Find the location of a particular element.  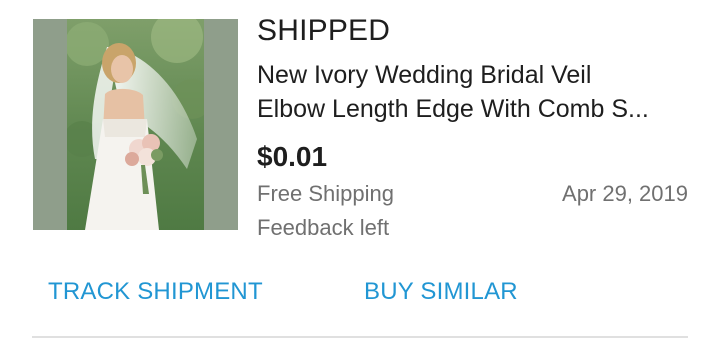

buy-similar-button: BUY SIMILAR is located at coordinates (441, 292).